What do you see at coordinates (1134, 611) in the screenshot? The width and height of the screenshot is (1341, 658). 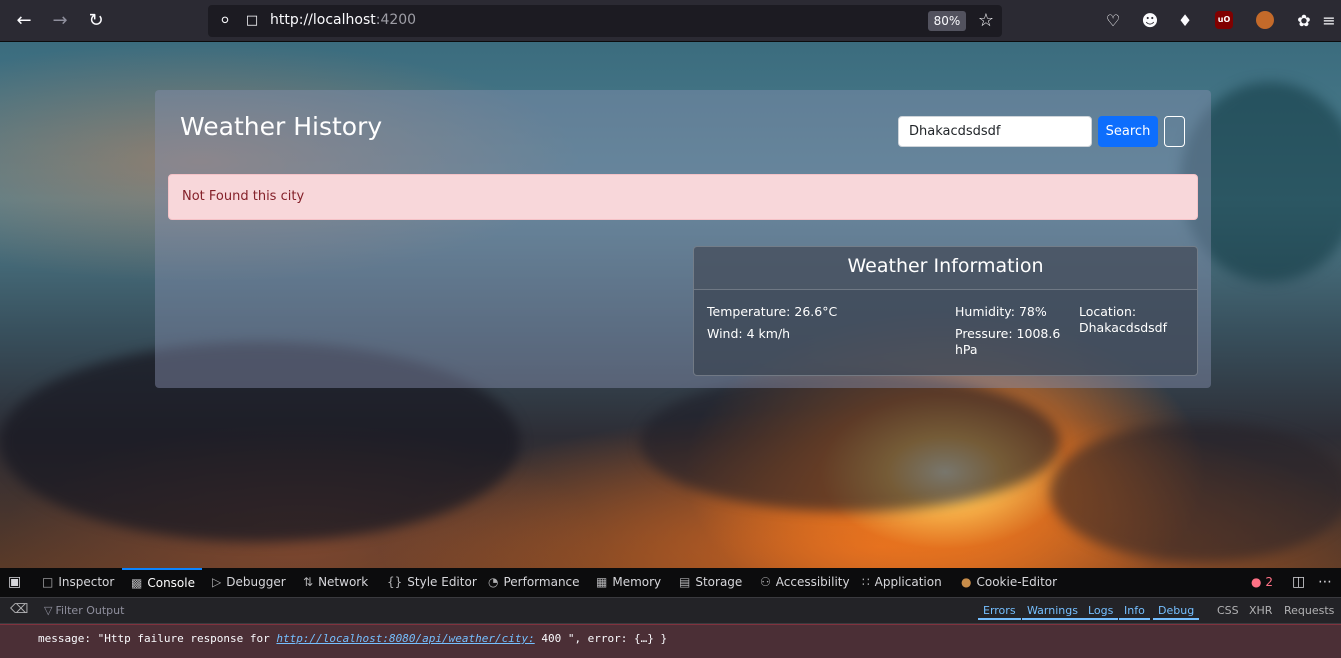 I see `level-info: Info` at bounding box center [1134, 611].